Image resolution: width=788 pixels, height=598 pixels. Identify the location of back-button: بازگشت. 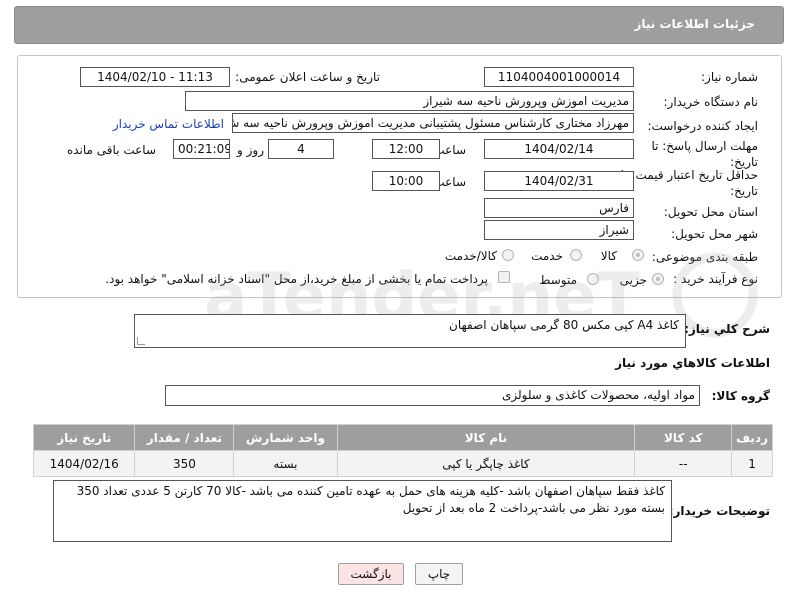
(371, 574).